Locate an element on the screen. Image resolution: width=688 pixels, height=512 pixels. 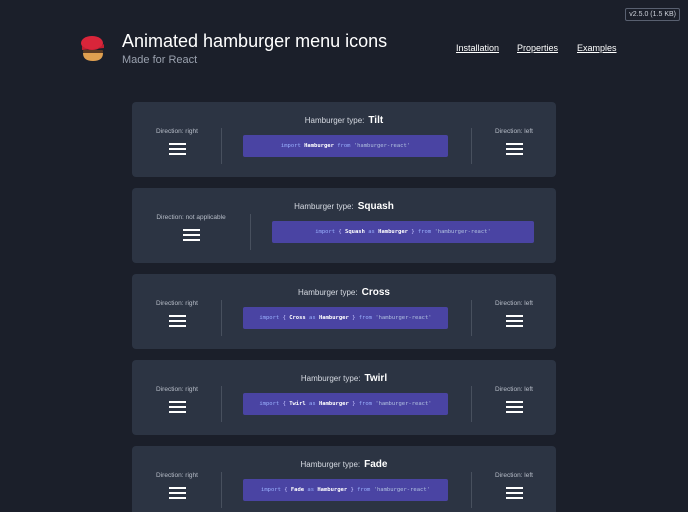
nav-installation-link: Installation is located at coordinates (477, 48).